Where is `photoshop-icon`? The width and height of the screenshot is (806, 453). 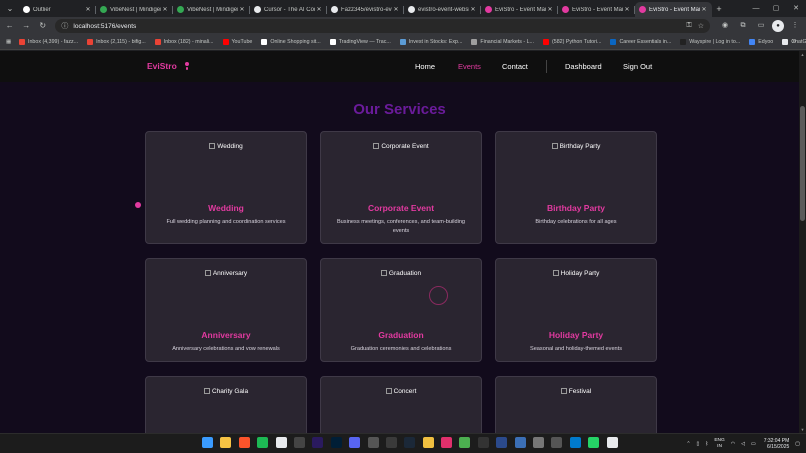
photoshop-icon is located at coordinates (336, 442).